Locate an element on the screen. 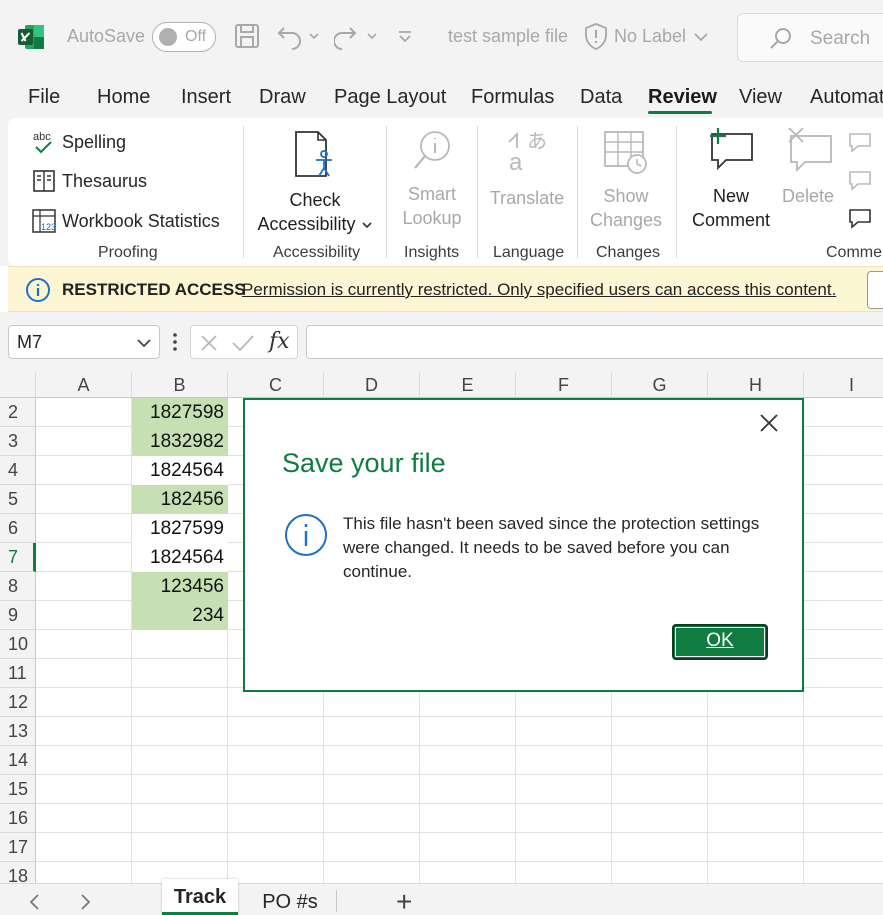 The image size is (883, 915). check-accessibility-line2: Accessibility is located at coordinates (315, 224).